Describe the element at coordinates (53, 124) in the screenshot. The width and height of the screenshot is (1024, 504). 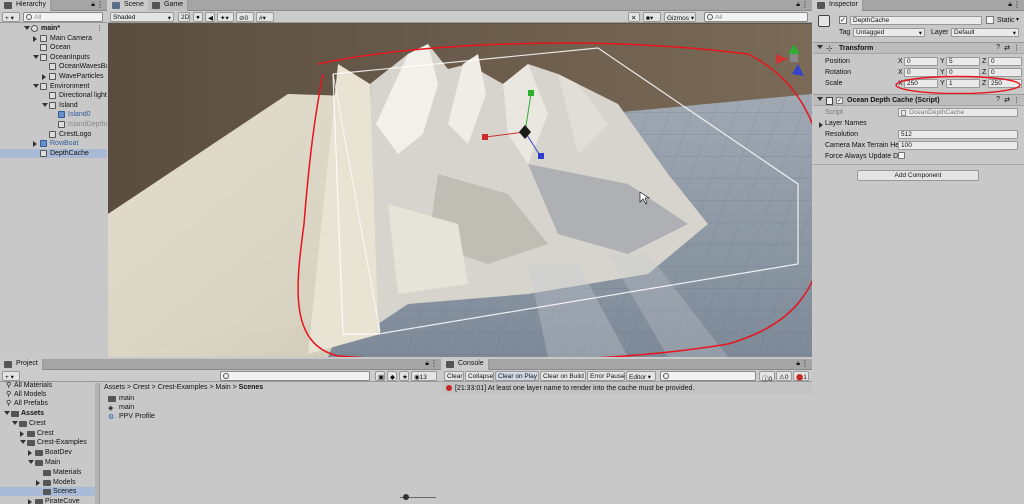
I see `hierarchy-item: IslandDepthCact` at that location.